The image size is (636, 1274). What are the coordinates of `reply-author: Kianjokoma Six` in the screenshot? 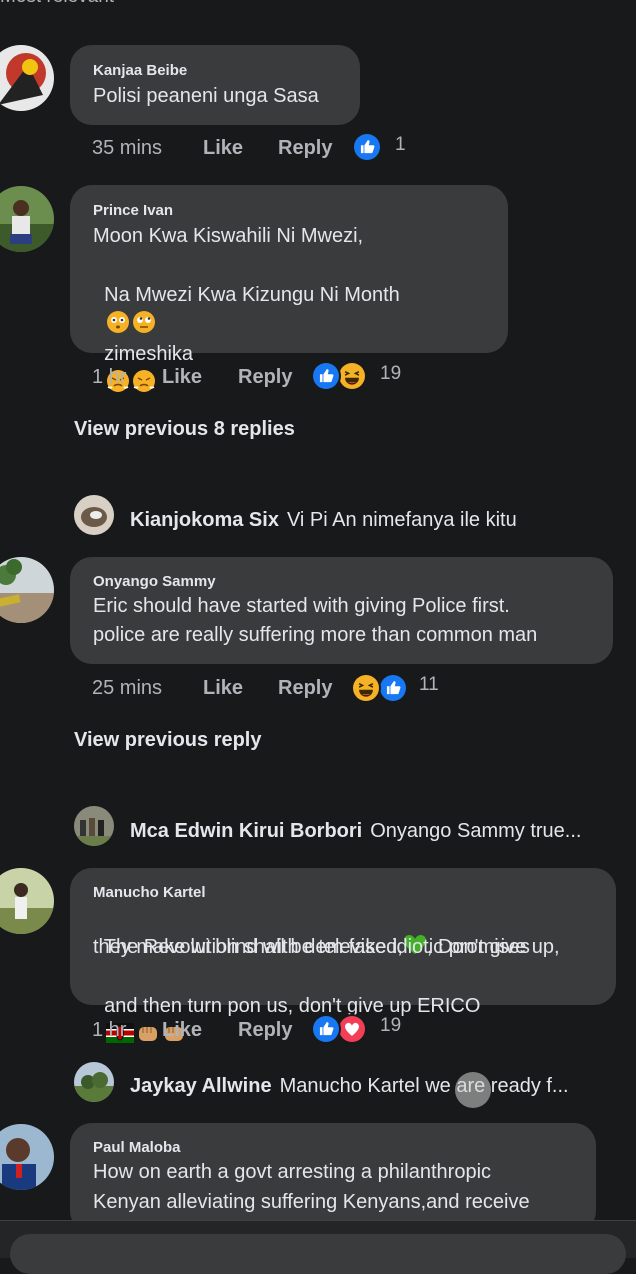 It's located at (204, 520).